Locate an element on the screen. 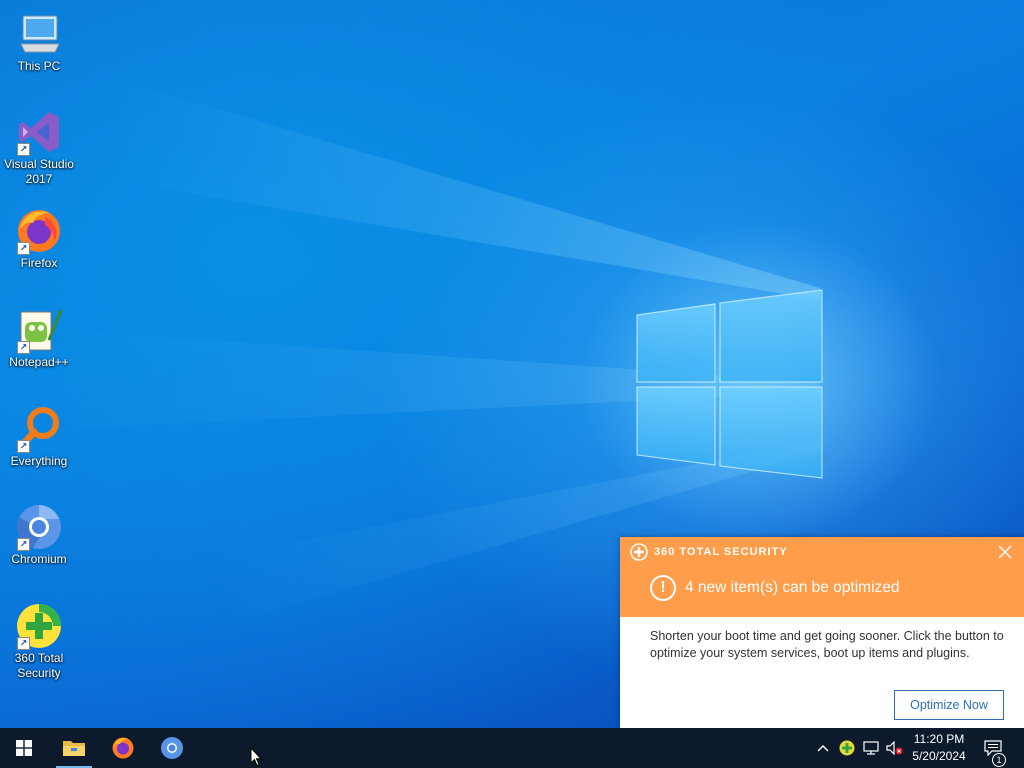  360-tray-icon is located at coordinates (847, 748).